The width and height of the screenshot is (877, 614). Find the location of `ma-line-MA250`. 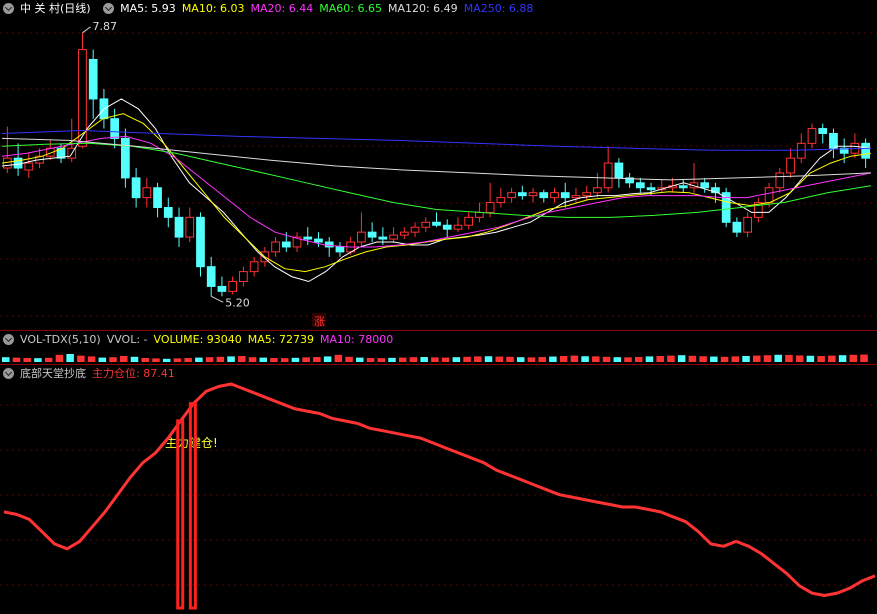

ma-line-MA250 is located at coordinates (436, 140).